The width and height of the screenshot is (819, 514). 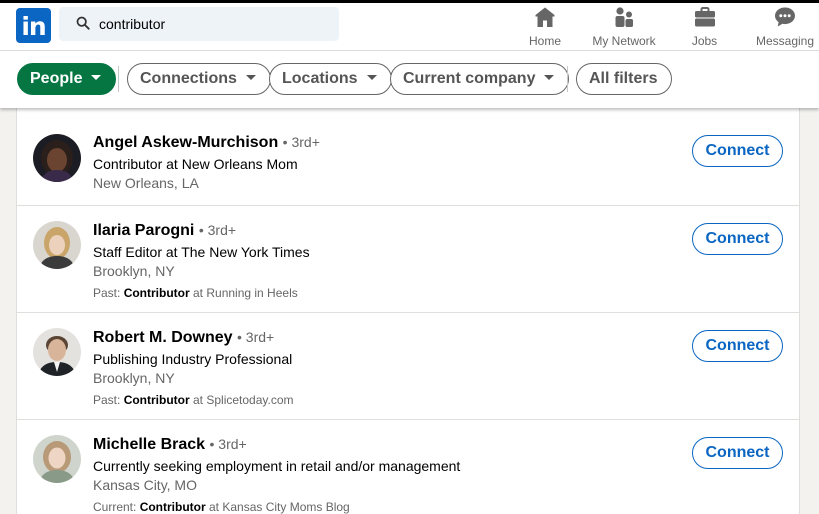 I want to click on nav-home: Home, so click(x=545, y=26).